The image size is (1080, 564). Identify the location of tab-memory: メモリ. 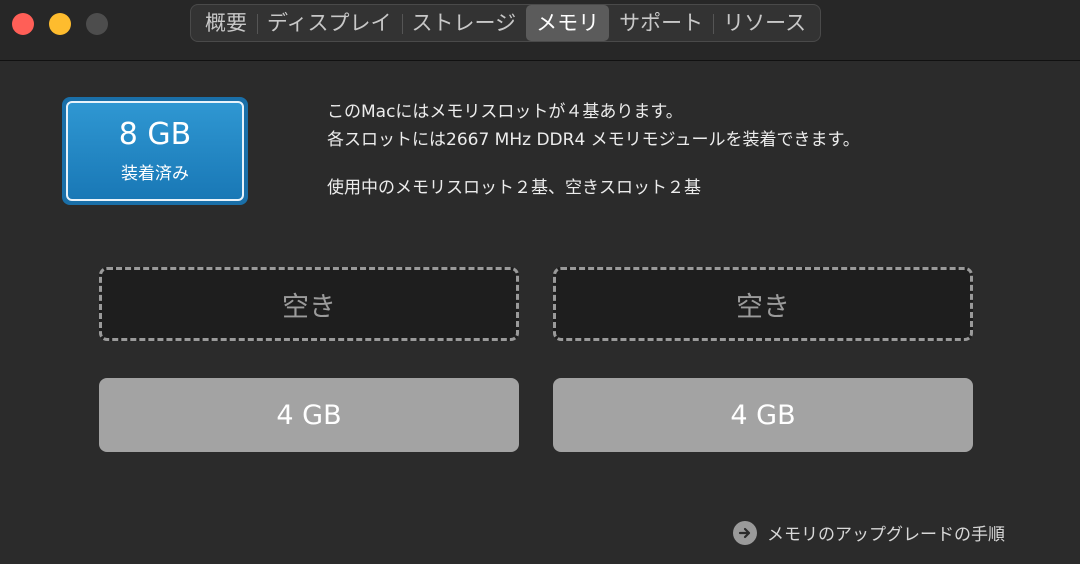
(568, 23).